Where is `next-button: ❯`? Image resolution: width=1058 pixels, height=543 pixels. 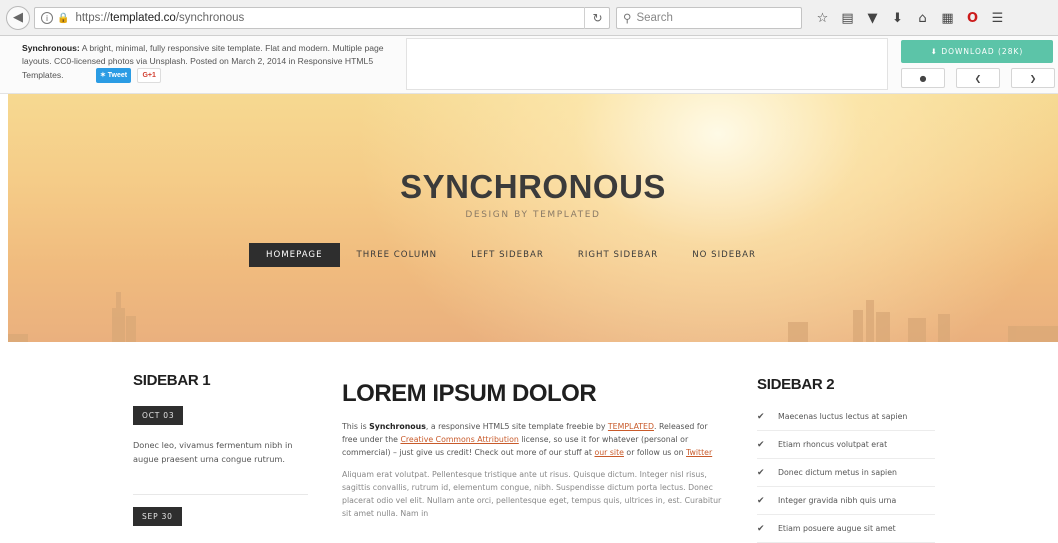 next-button: ❯ is located at coordinates (1033, 78).